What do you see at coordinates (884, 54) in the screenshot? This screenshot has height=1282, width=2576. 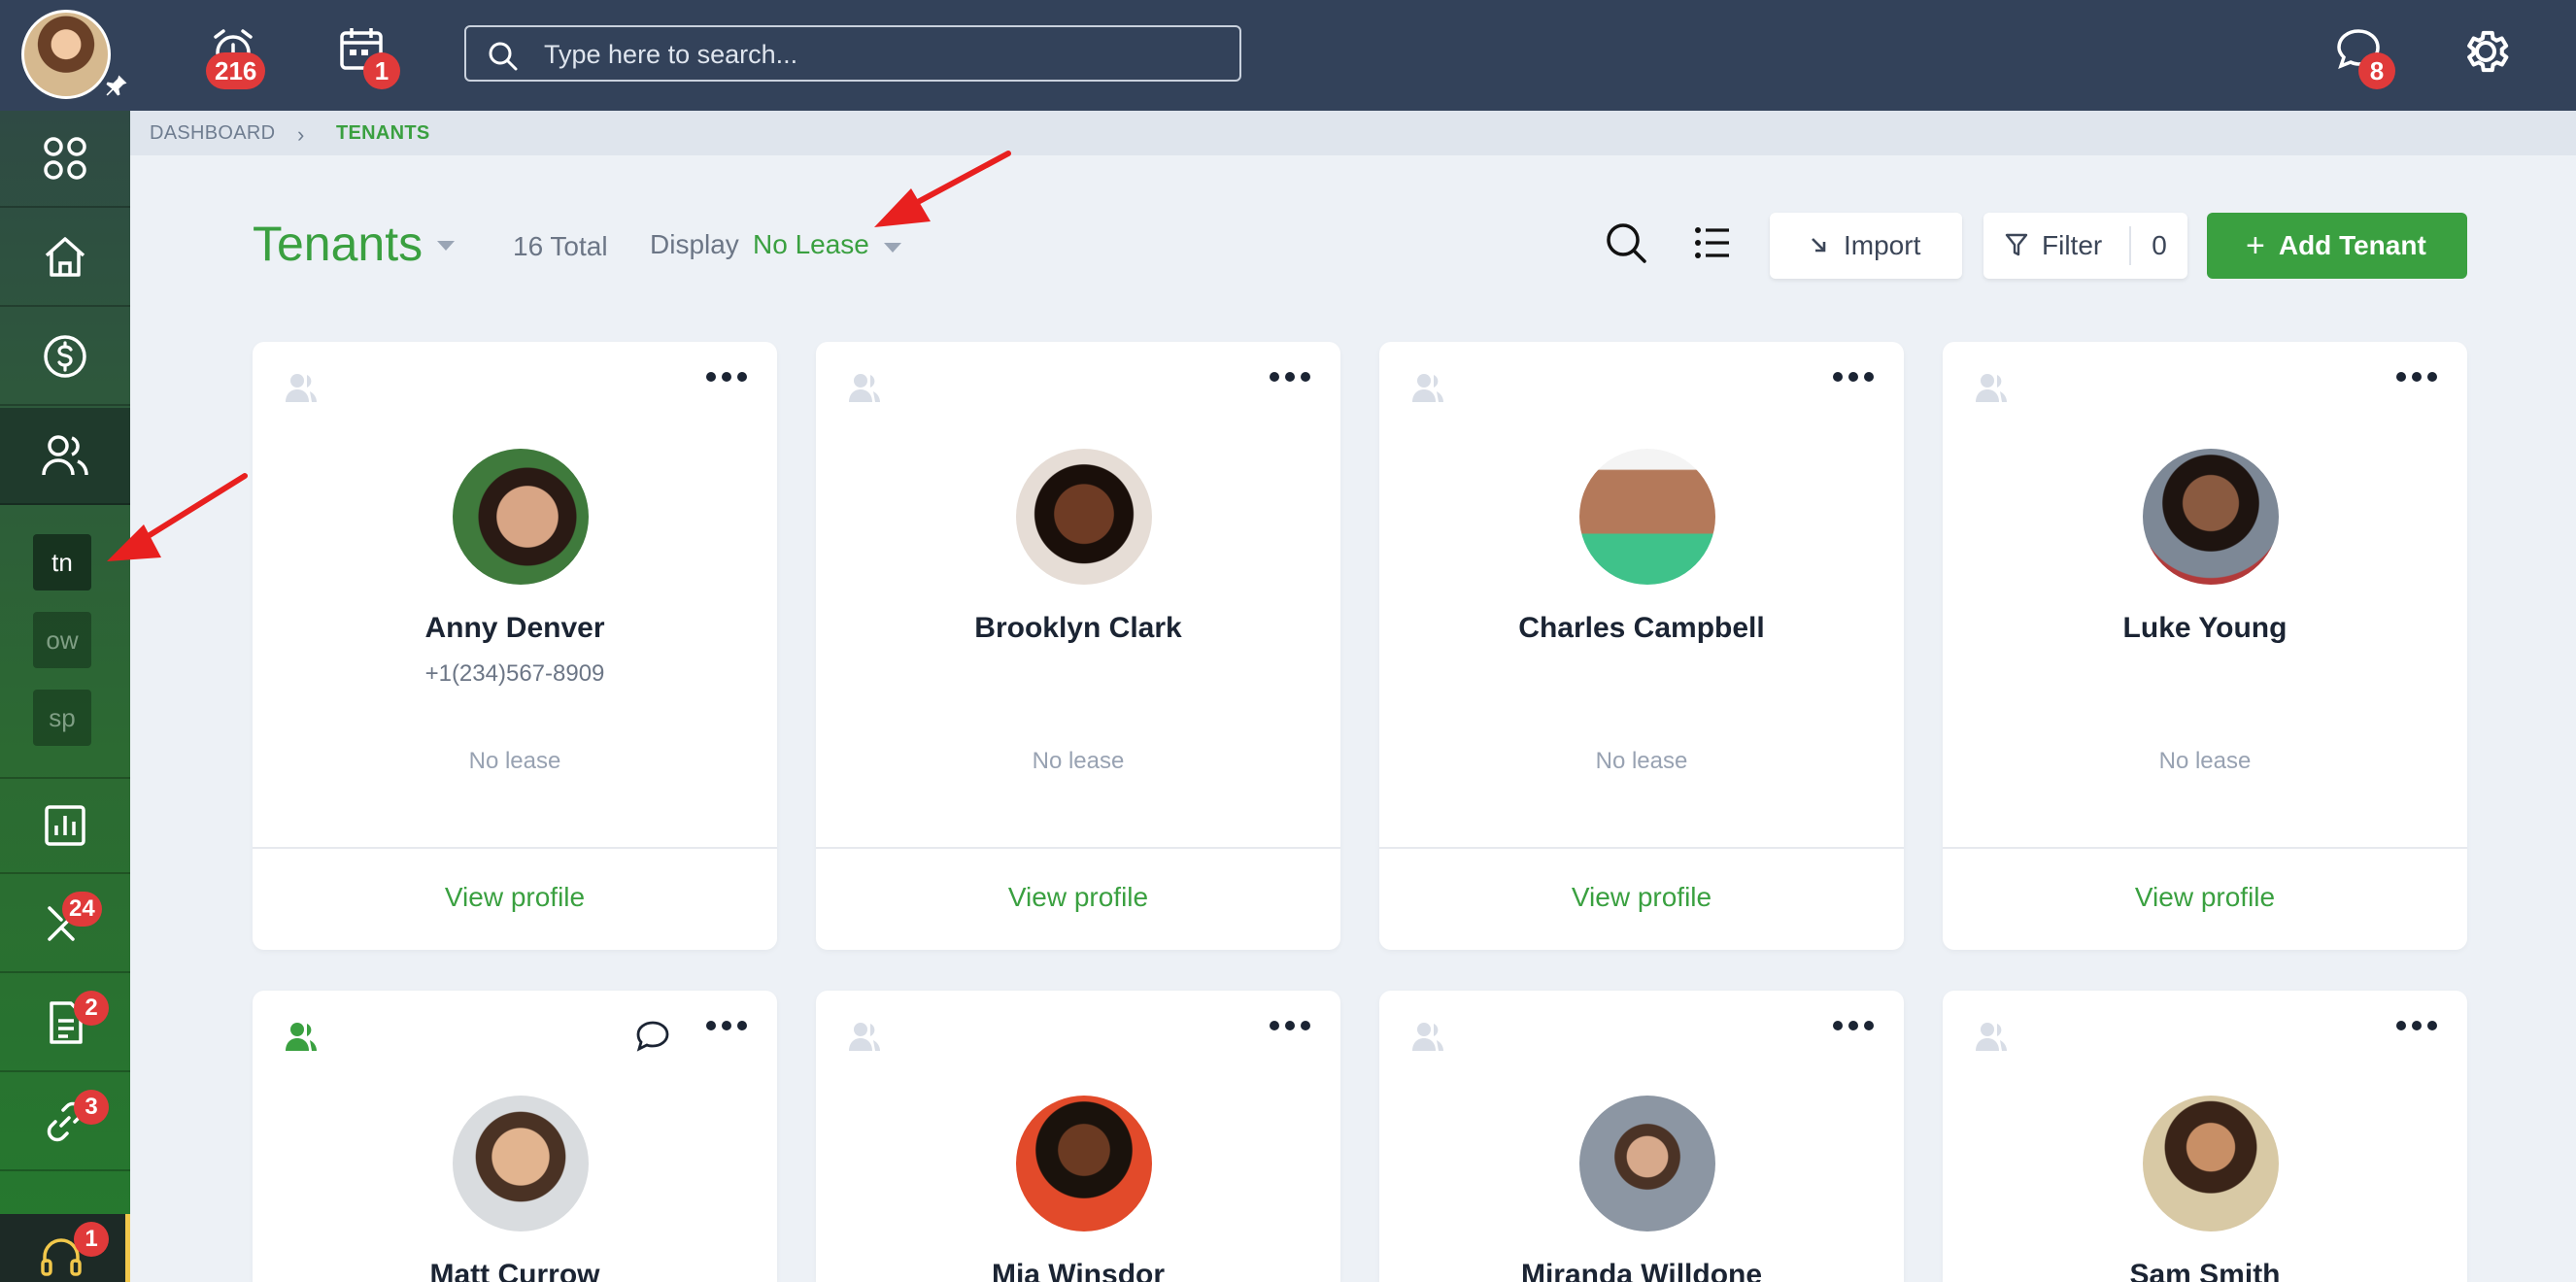 I see `search-input` at bounding box center [884, 54].